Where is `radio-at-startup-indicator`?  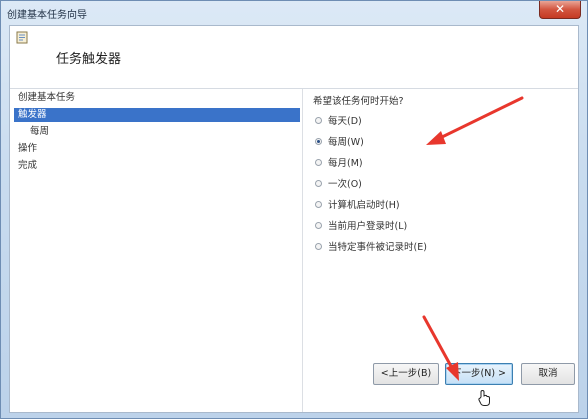 radio-at-startup-indicator is located at coordinates (318, 204).